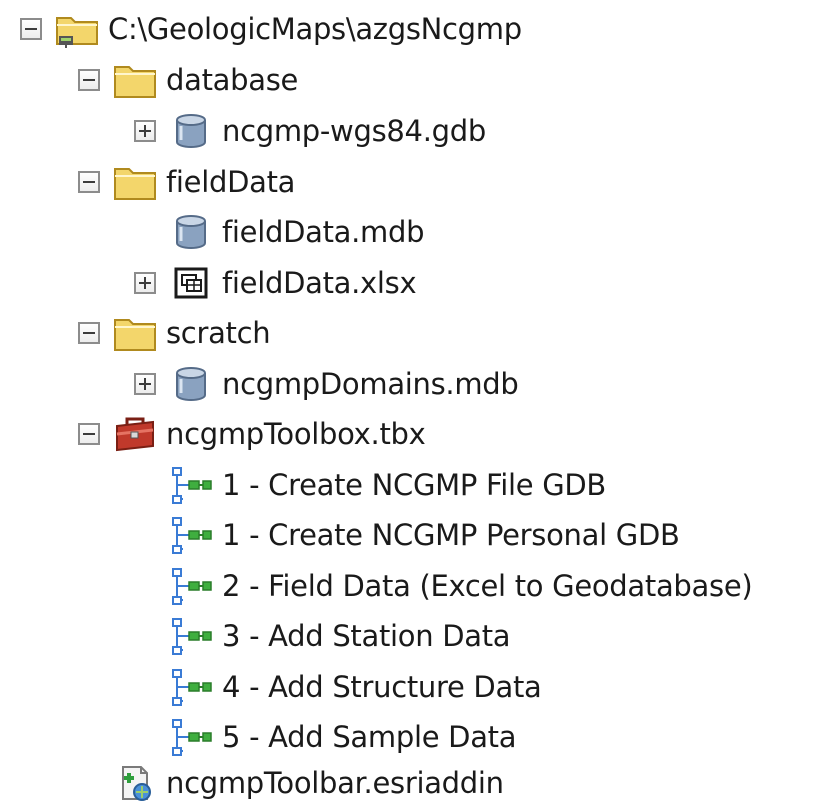 This screenshot has height=808, width=818. I want to click on tree-node-scratch: scratch, so click(174, 333).